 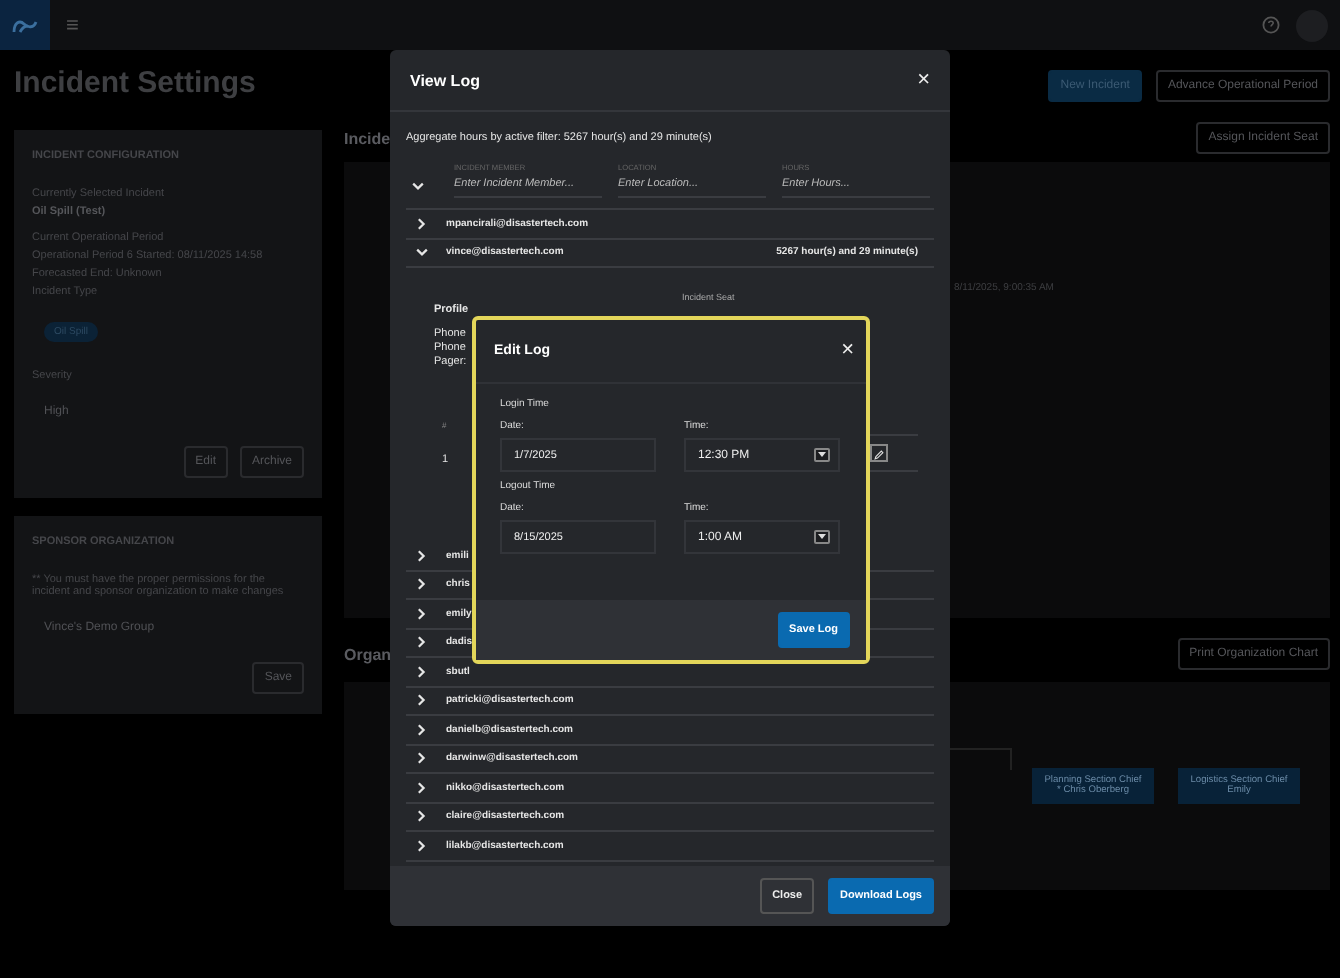 What do you see at coordinates (135, 82) in the screenshot?
I see `page-title: Incident Settings` at bounding box center [135, 82].